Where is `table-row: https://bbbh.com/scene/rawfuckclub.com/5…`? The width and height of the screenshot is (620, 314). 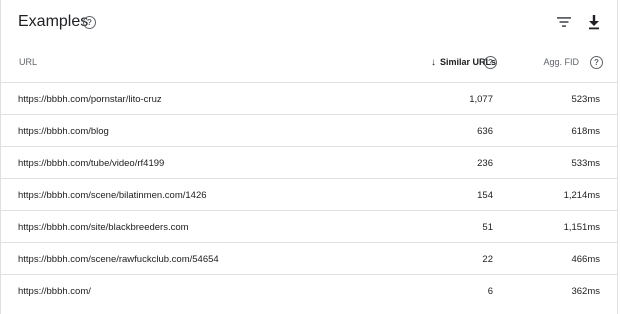 table-row: https://bbbh.com/scene/rawfuckclub.com/5… is located at coordinates (309, 258).